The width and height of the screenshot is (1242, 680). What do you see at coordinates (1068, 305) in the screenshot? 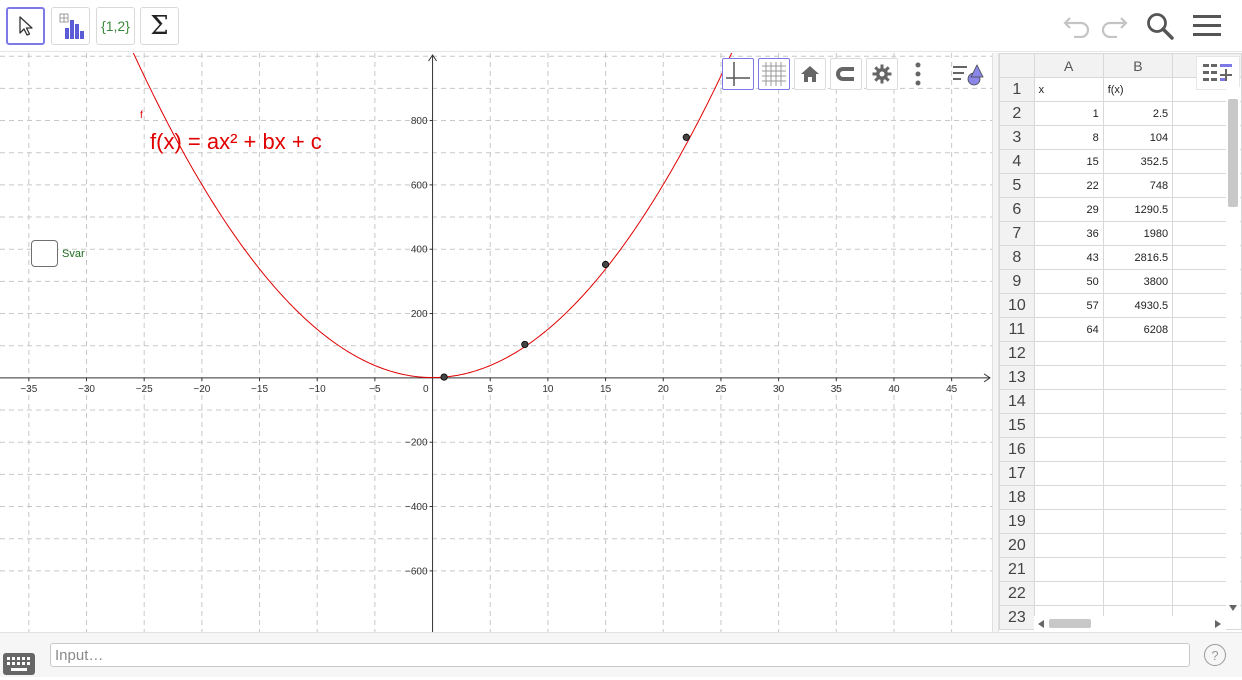
I see `spreadsheet-cell: 57` at bounding box center [1068, 305].